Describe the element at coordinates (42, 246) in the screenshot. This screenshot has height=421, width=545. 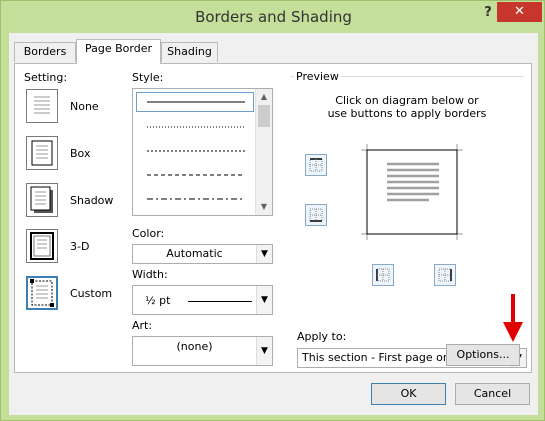
I see `setting-3d-icon` at that location.